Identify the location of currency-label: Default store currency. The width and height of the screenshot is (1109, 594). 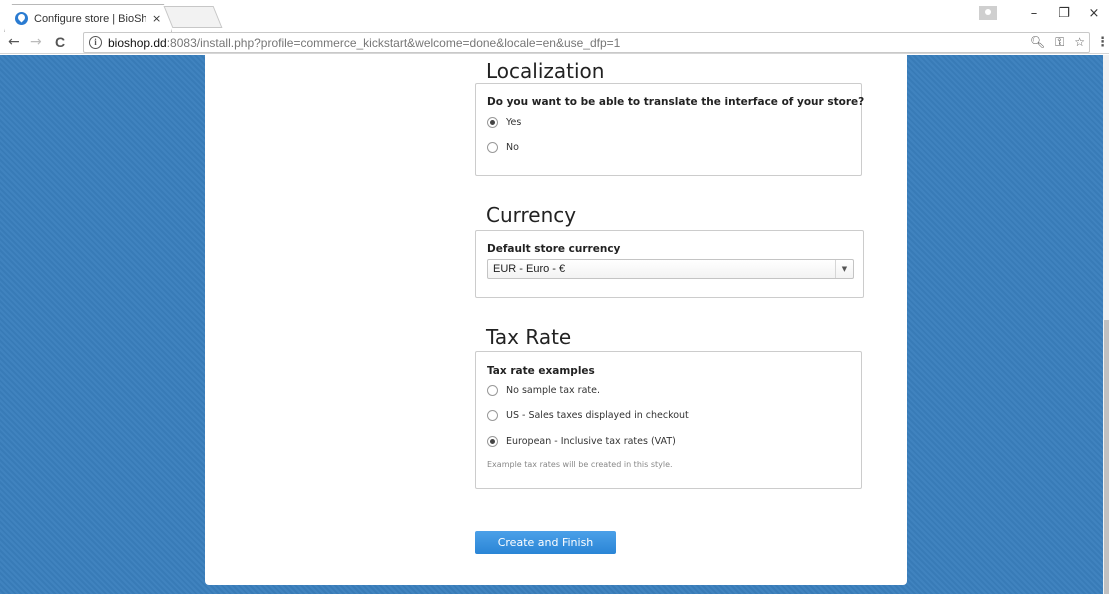
(554, 249).